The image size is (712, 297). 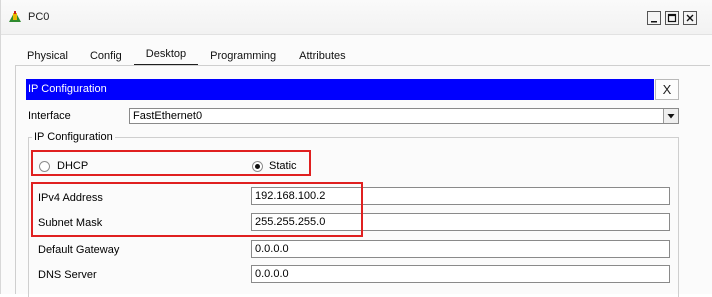 I want to click on static-radio, so click(x=257, y=166).